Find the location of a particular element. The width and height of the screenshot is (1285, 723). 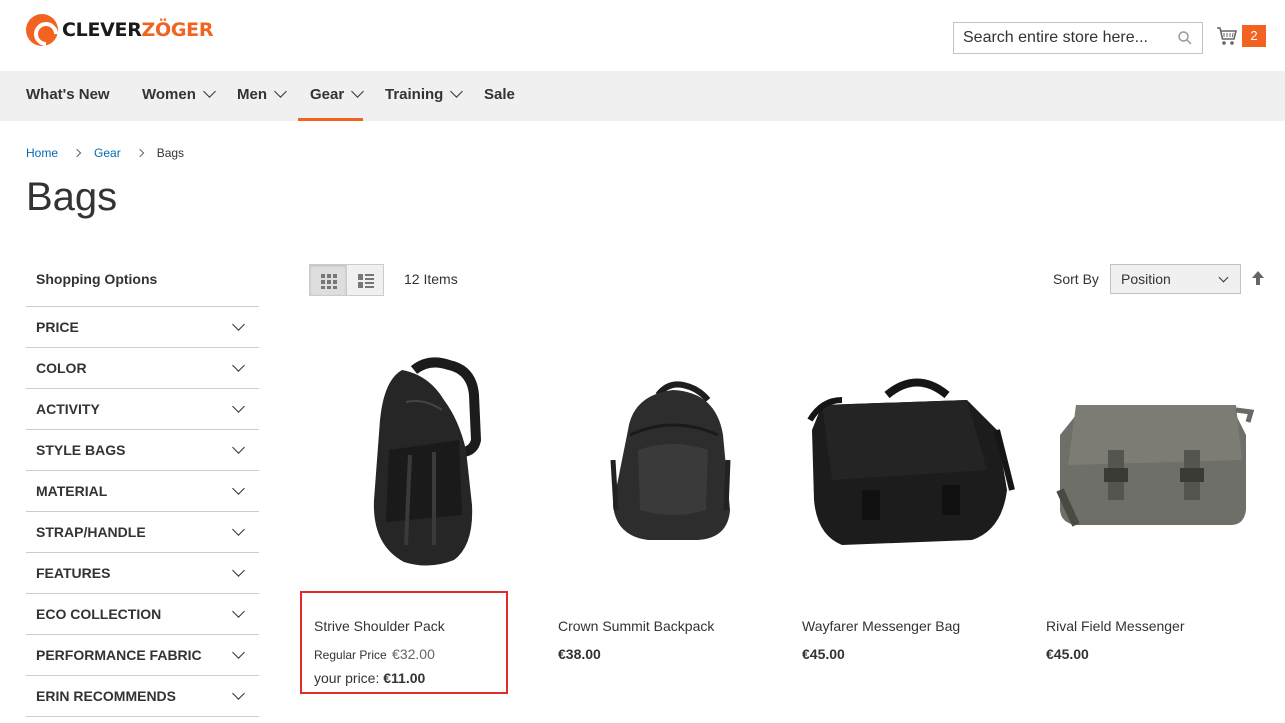

sling-backpack-icon is located at coordinates (427, 461).